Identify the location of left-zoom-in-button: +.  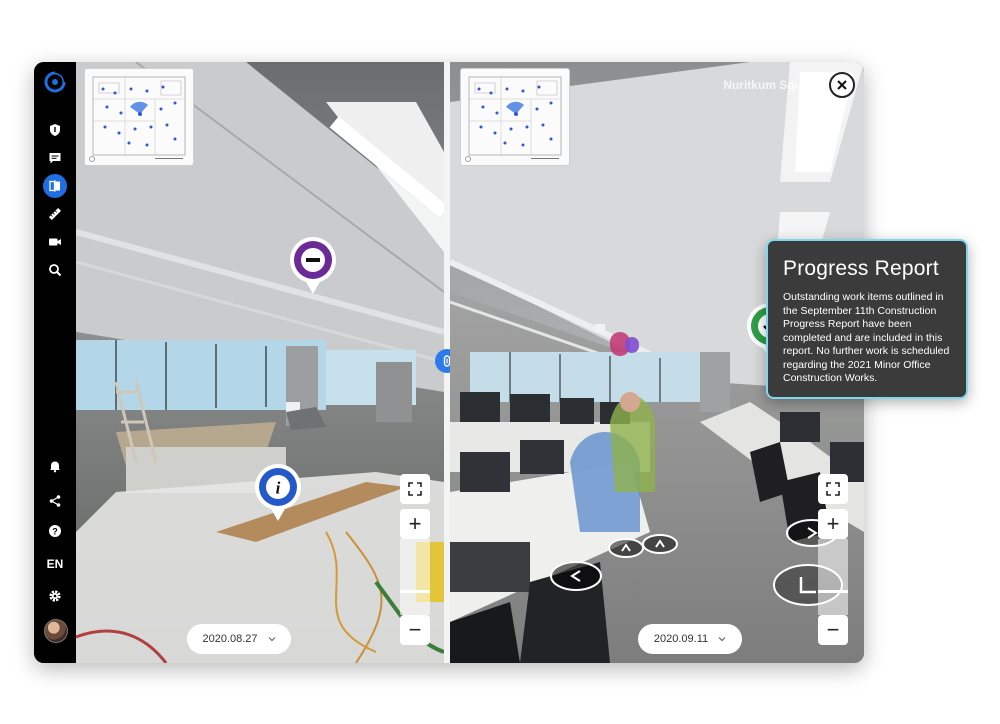
(415, 524).